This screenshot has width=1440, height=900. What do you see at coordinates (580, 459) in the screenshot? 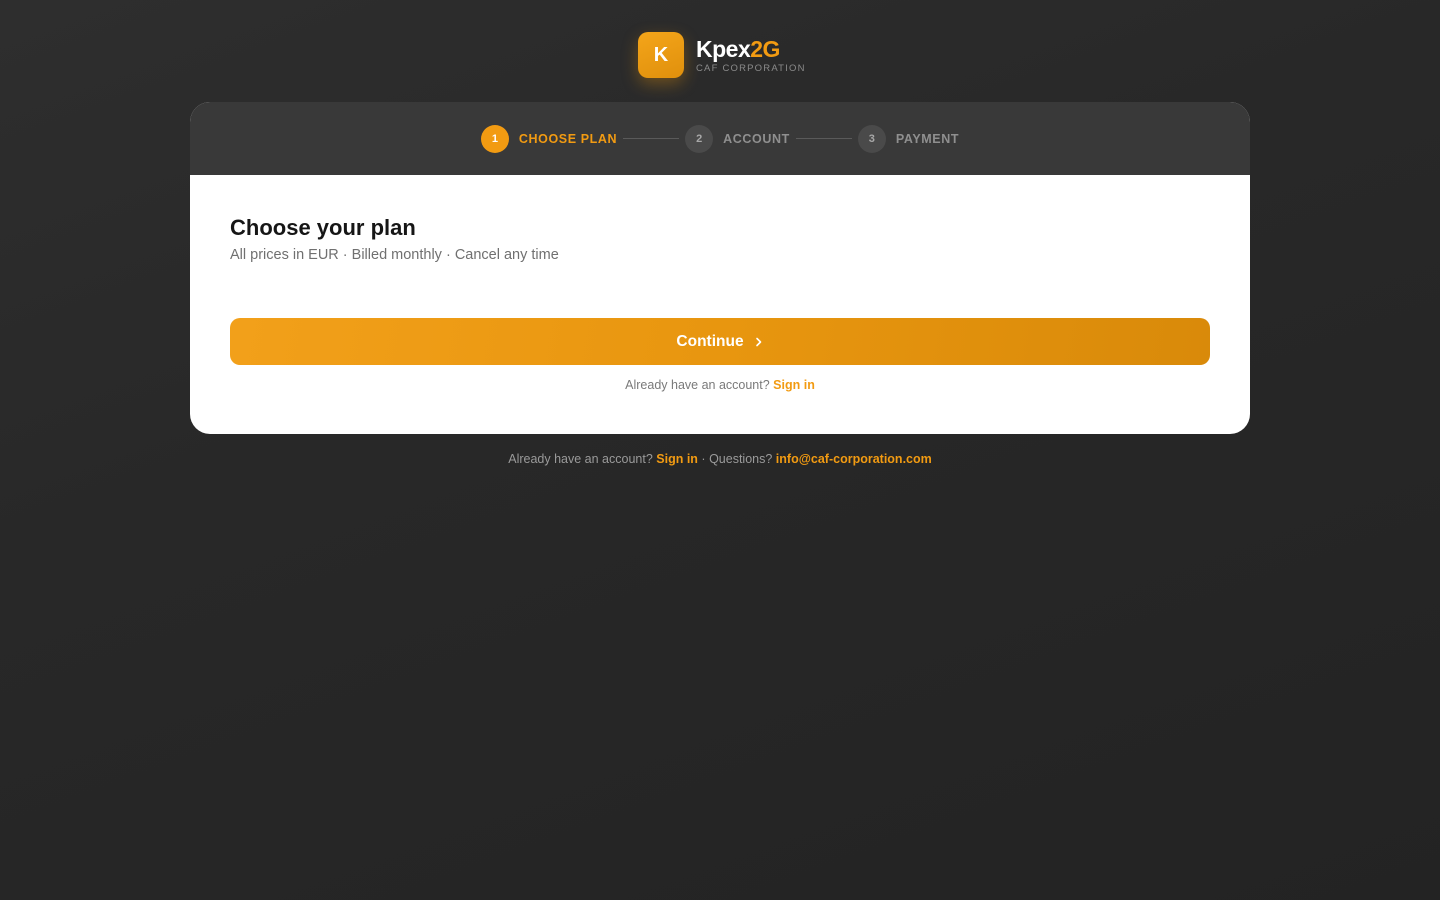
I see `footer-account-prompt: Already have an account?` at bounding box center [580, 459].